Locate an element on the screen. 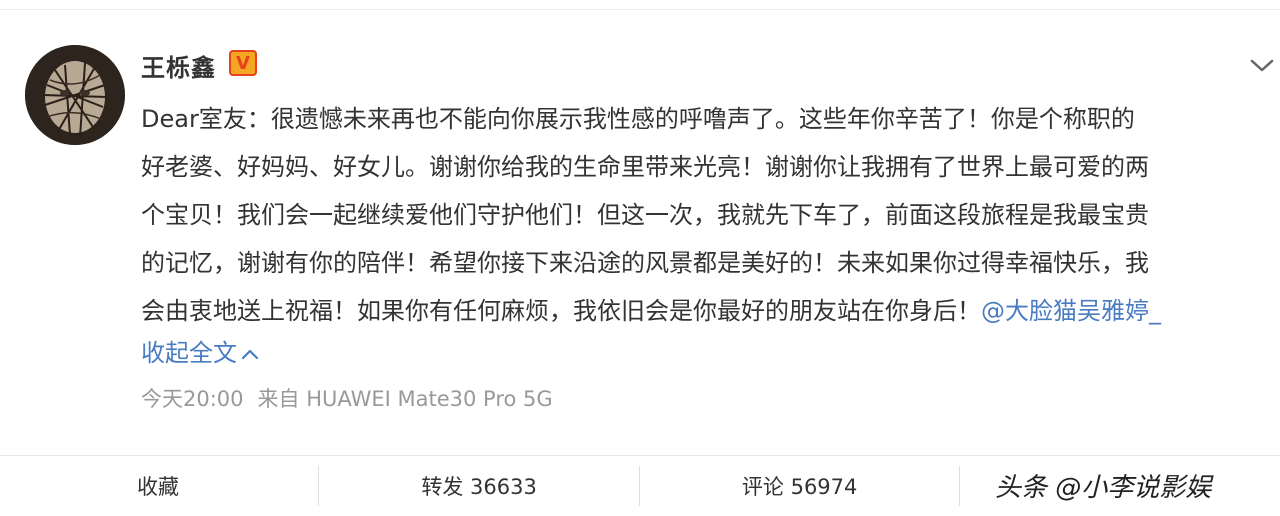 This screenshot has height=516, width=1280. verified-icon: V is located at coordinates (243, 63).